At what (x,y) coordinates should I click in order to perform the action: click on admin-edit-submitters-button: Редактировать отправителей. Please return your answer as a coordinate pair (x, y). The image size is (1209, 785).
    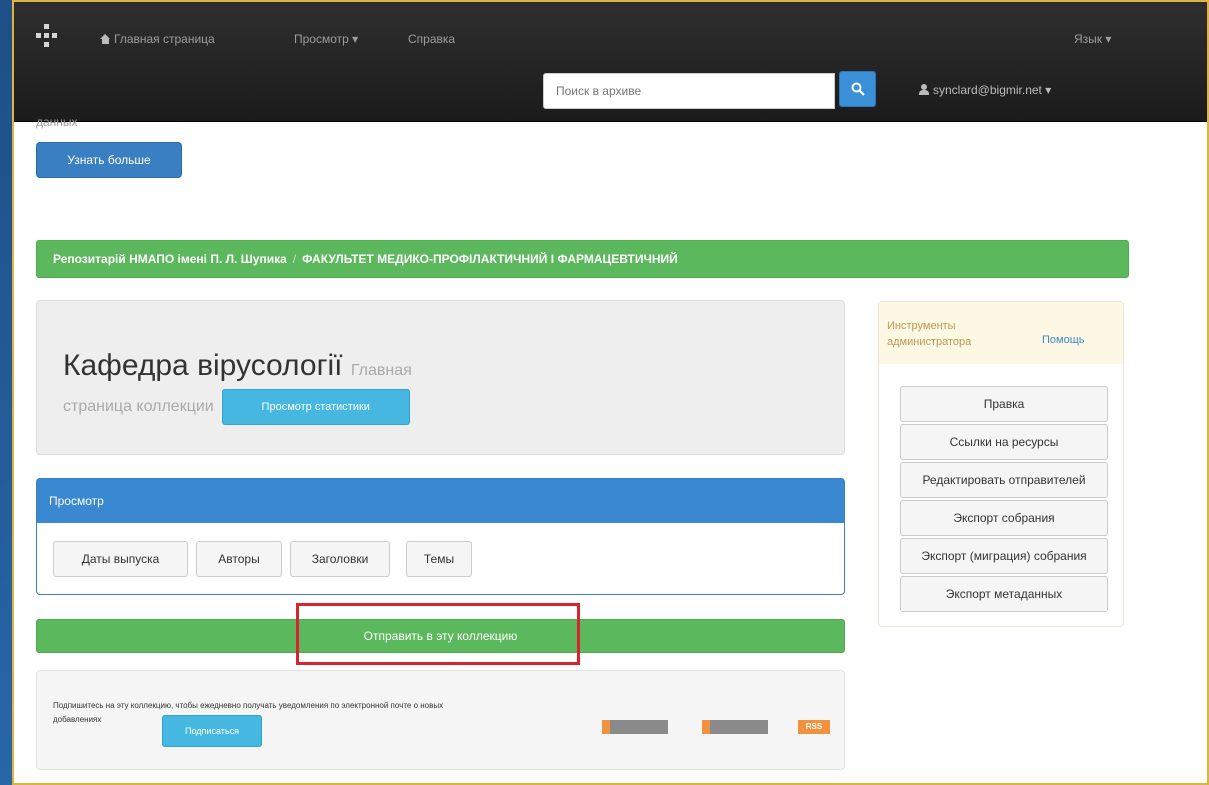
    Looking at the image, I should click on (1004, 480).